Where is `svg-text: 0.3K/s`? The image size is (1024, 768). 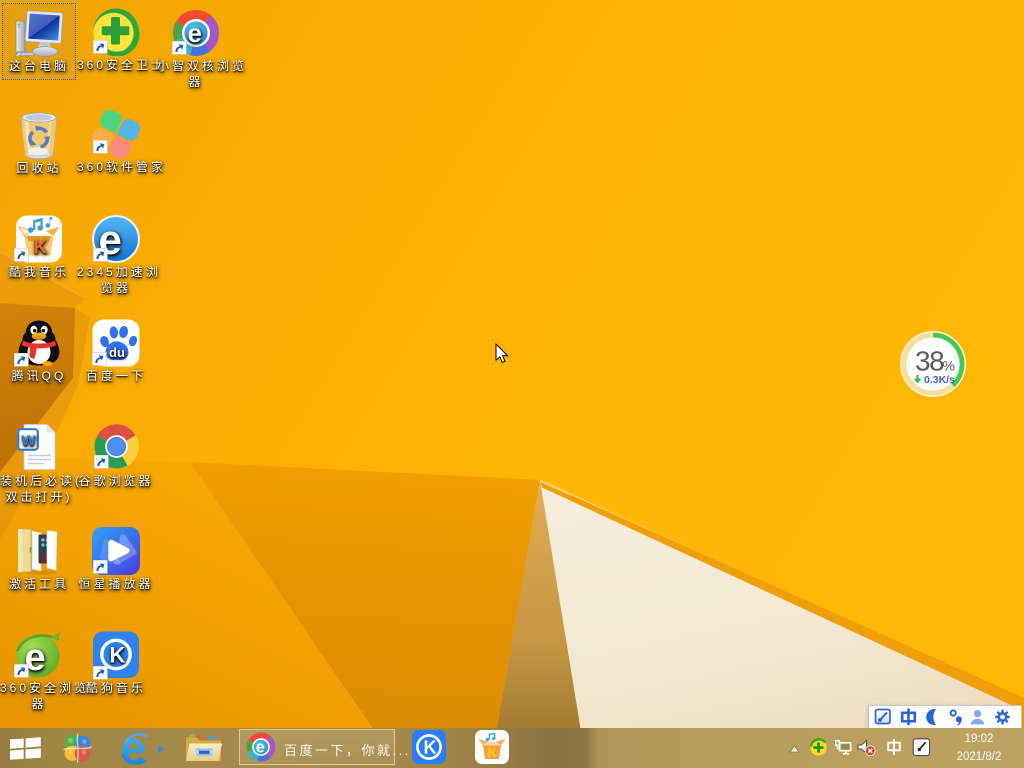
svg-text: 0.3K/s is located at coordinates (939, 380).